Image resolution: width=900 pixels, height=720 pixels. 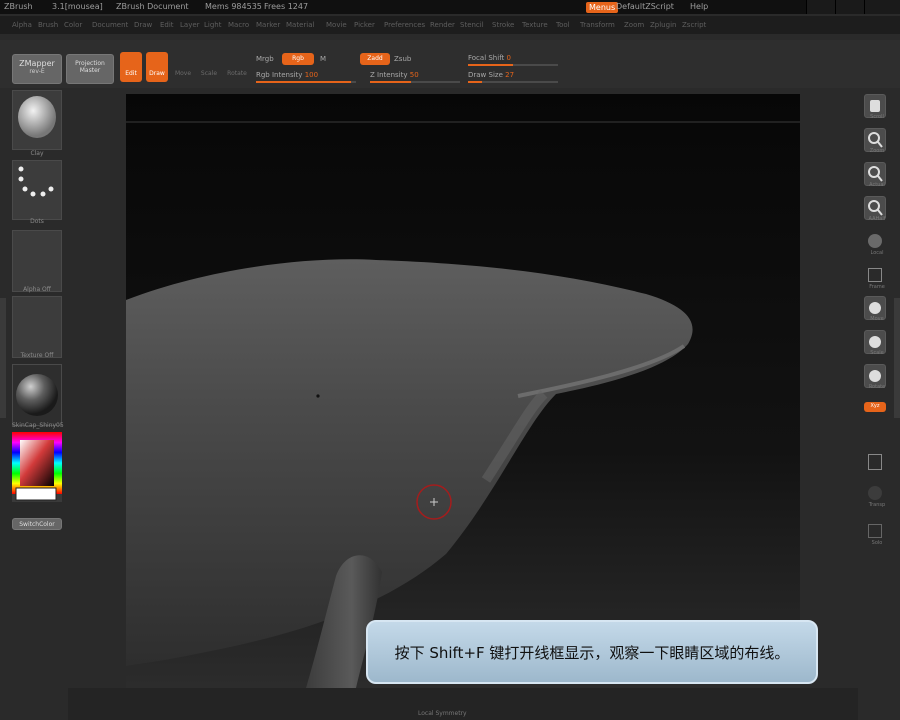 What do you see at coordinates (663, 25) in the screenshot?
I see `menu-zplugin: Zplugin` at bounding box center [663, 25].